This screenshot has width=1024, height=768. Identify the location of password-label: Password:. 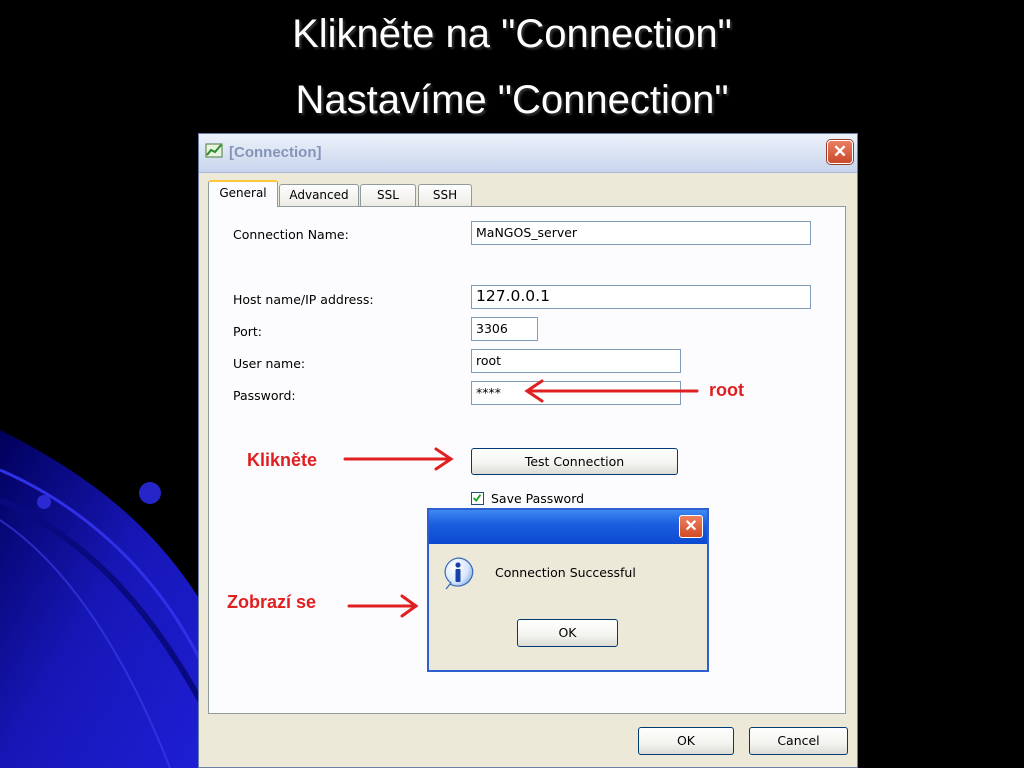
(264, 395).